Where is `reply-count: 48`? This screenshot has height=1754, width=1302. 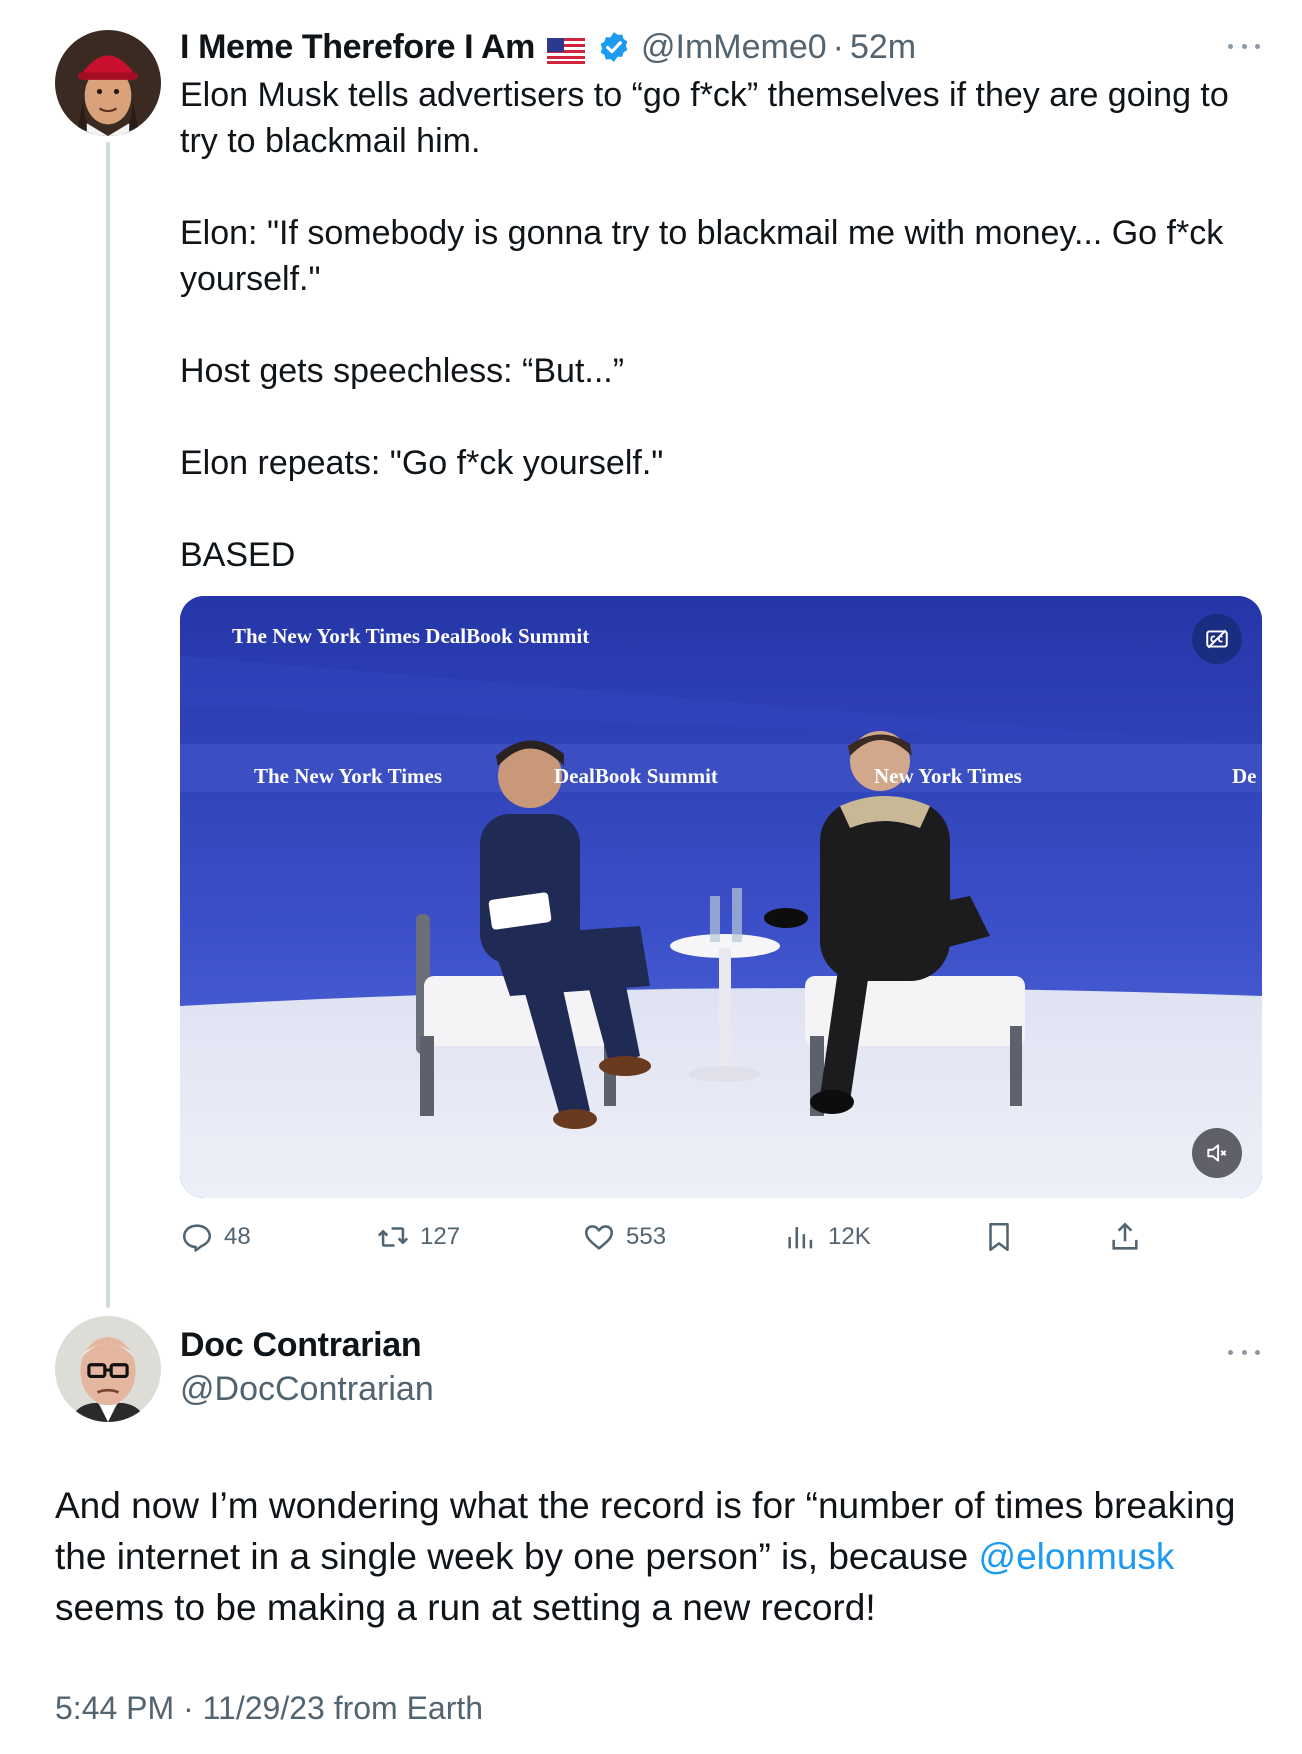
reply-count: 48 is located at coordinates (237, 1236).